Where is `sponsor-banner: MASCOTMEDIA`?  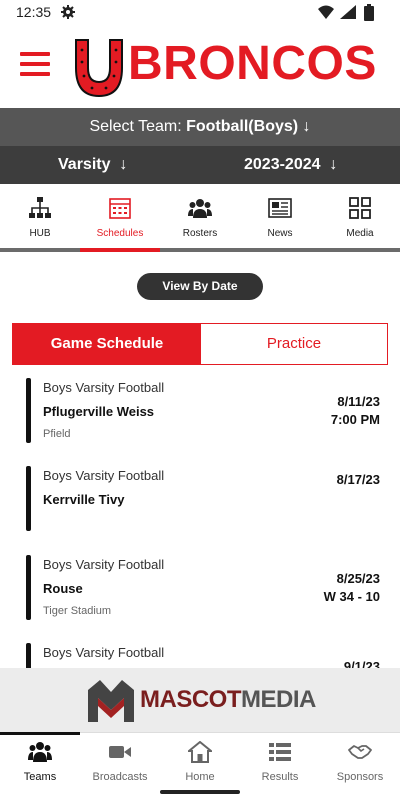 sponsor-banner: MASCOTMEDIA is located at coordinates (200, 700).